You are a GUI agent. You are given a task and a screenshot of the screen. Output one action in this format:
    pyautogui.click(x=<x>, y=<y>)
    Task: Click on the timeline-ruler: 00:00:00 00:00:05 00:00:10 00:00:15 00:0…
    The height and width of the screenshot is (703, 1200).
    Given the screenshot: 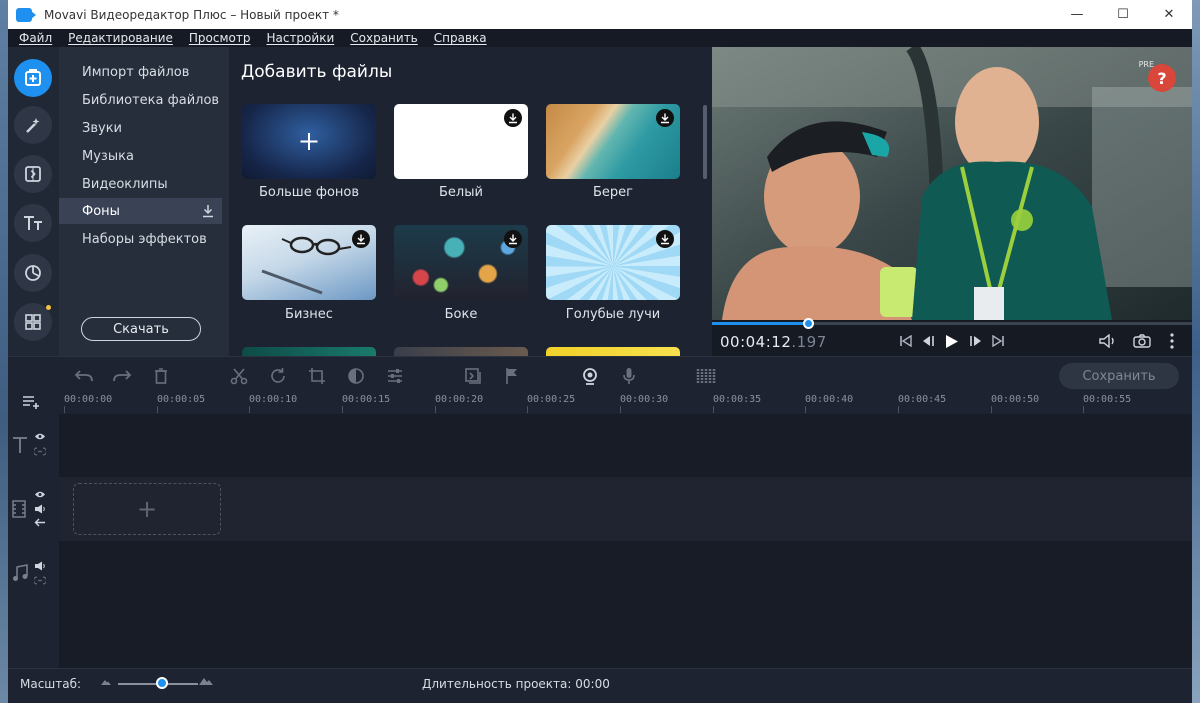 What is the action you would take?
    pyautogui.click(x=625, y=404)
    